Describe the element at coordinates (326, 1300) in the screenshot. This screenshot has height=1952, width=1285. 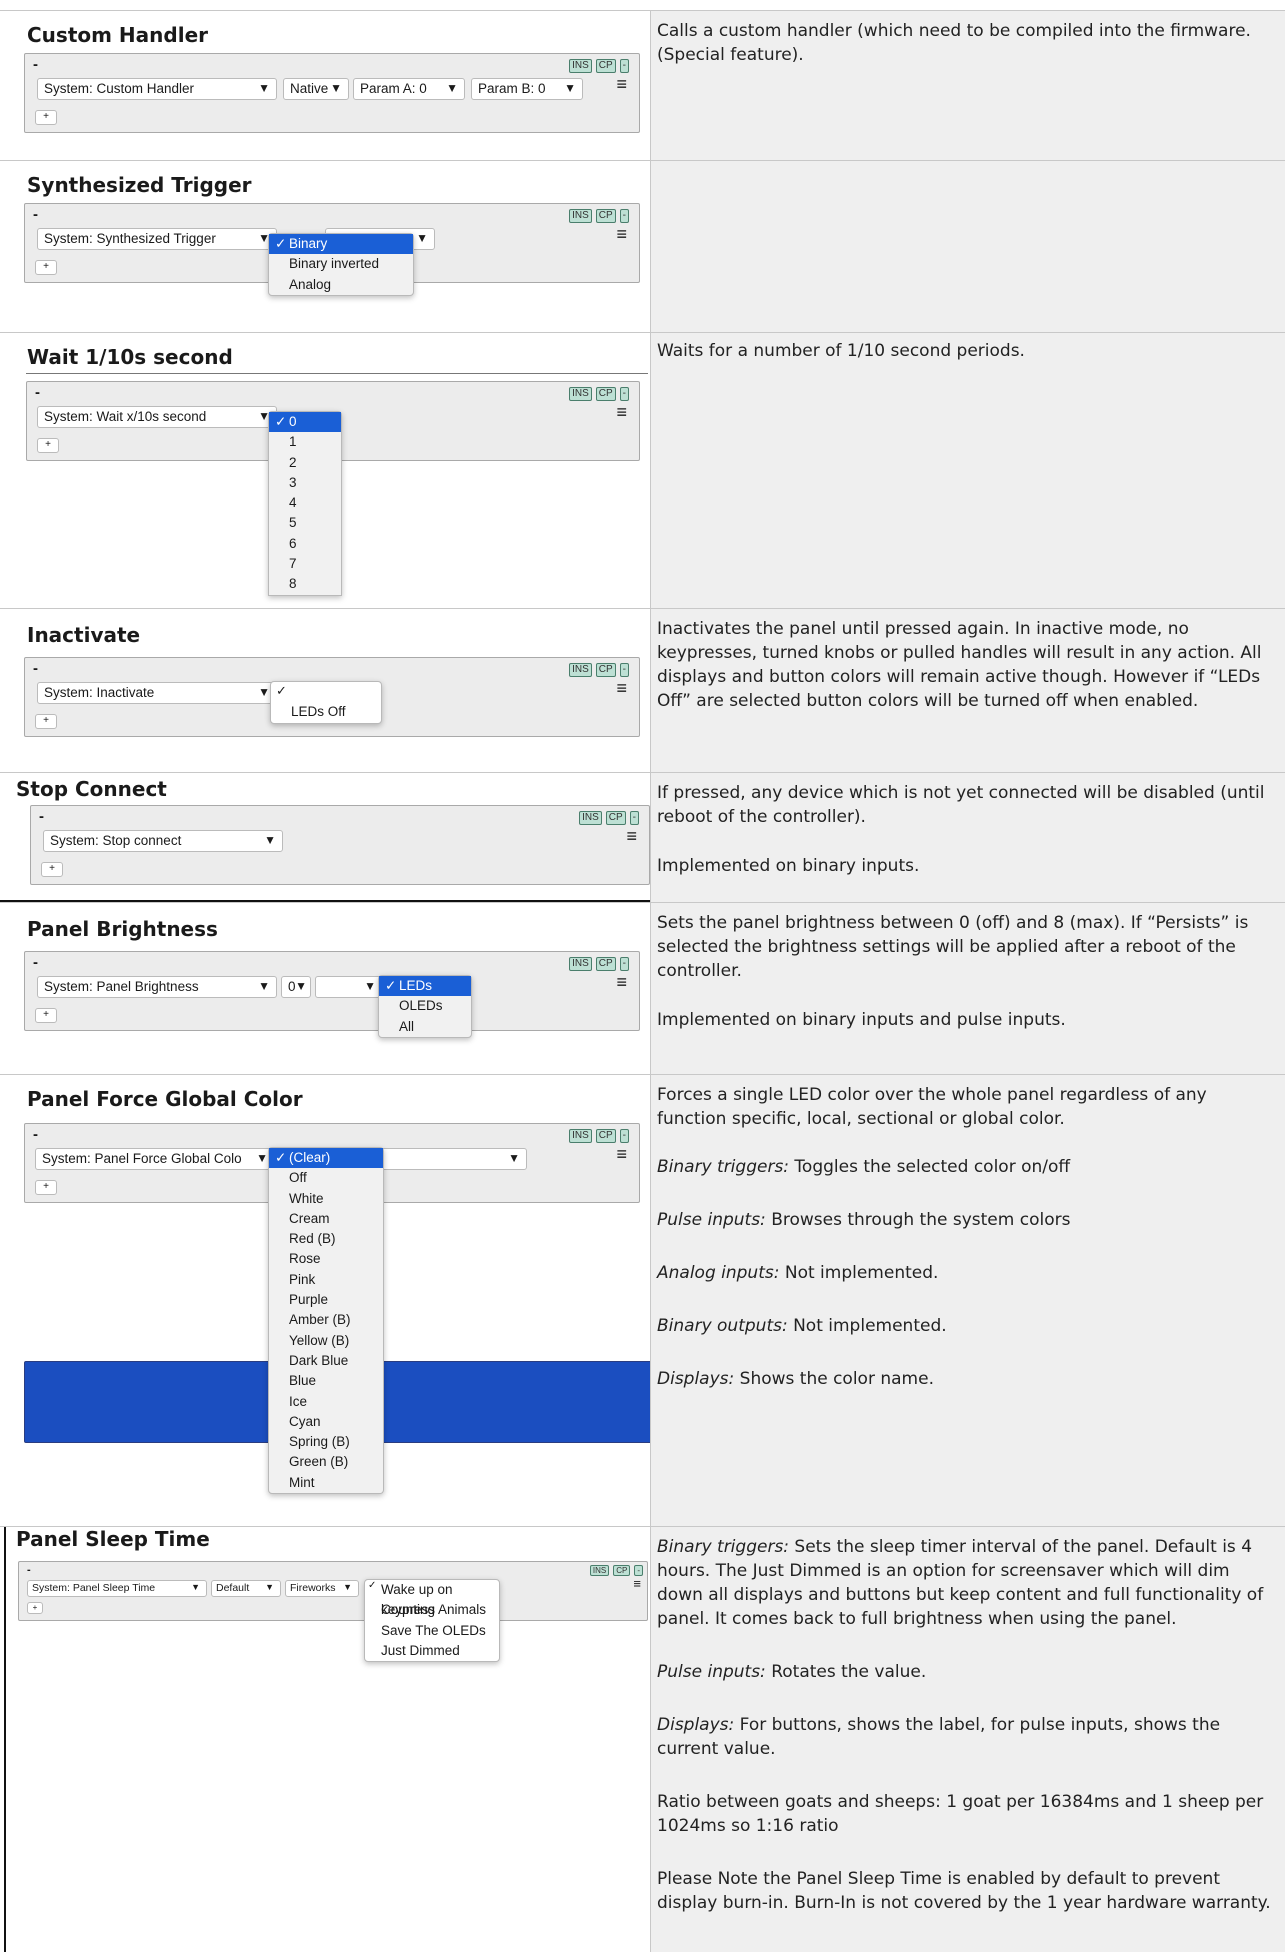
I see `dropdown-option: Purple` at that location.